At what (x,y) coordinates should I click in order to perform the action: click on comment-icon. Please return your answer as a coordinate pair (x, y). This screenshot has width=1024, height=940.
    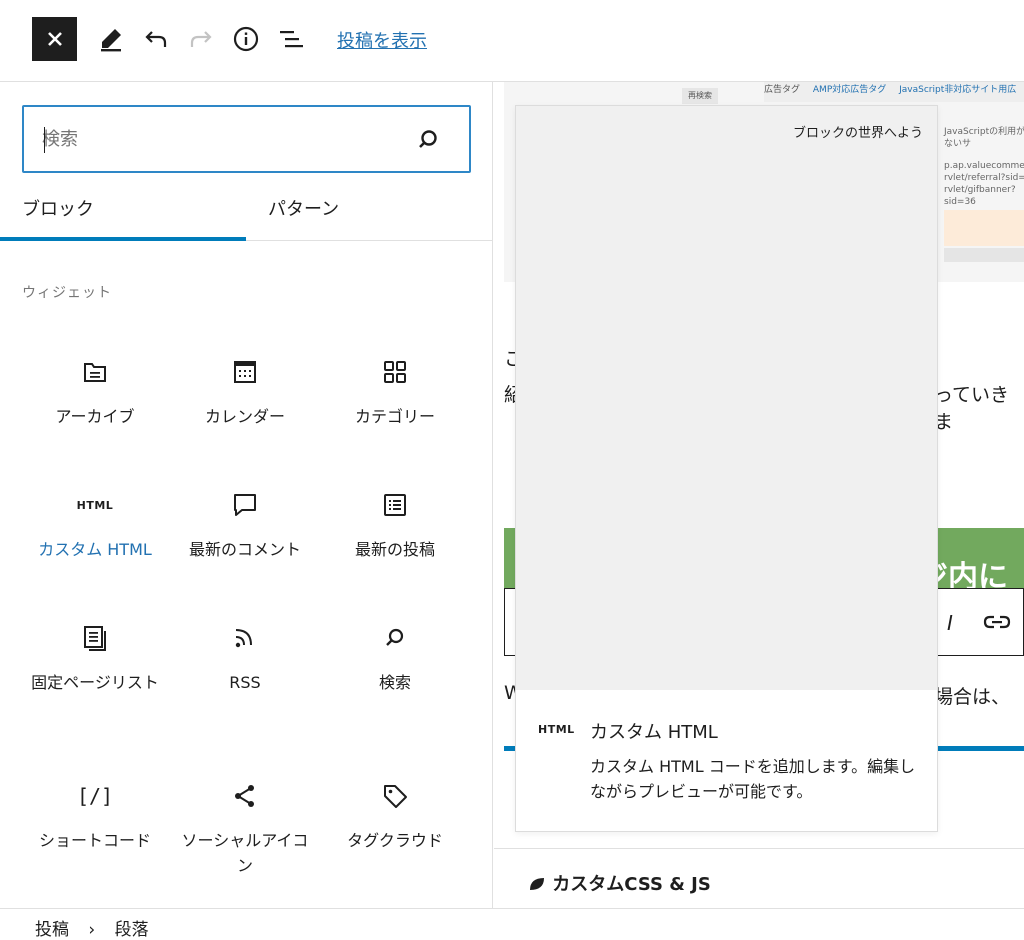
    Looking at the image, I should click on (245, 505).